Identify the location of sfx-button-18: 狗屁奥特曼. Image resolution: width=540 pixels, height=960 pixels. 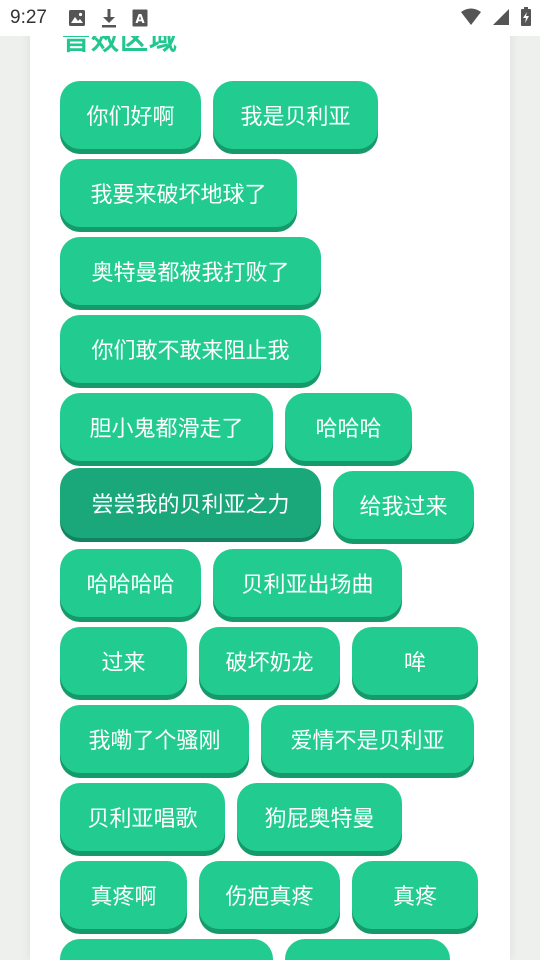
(319, 817).